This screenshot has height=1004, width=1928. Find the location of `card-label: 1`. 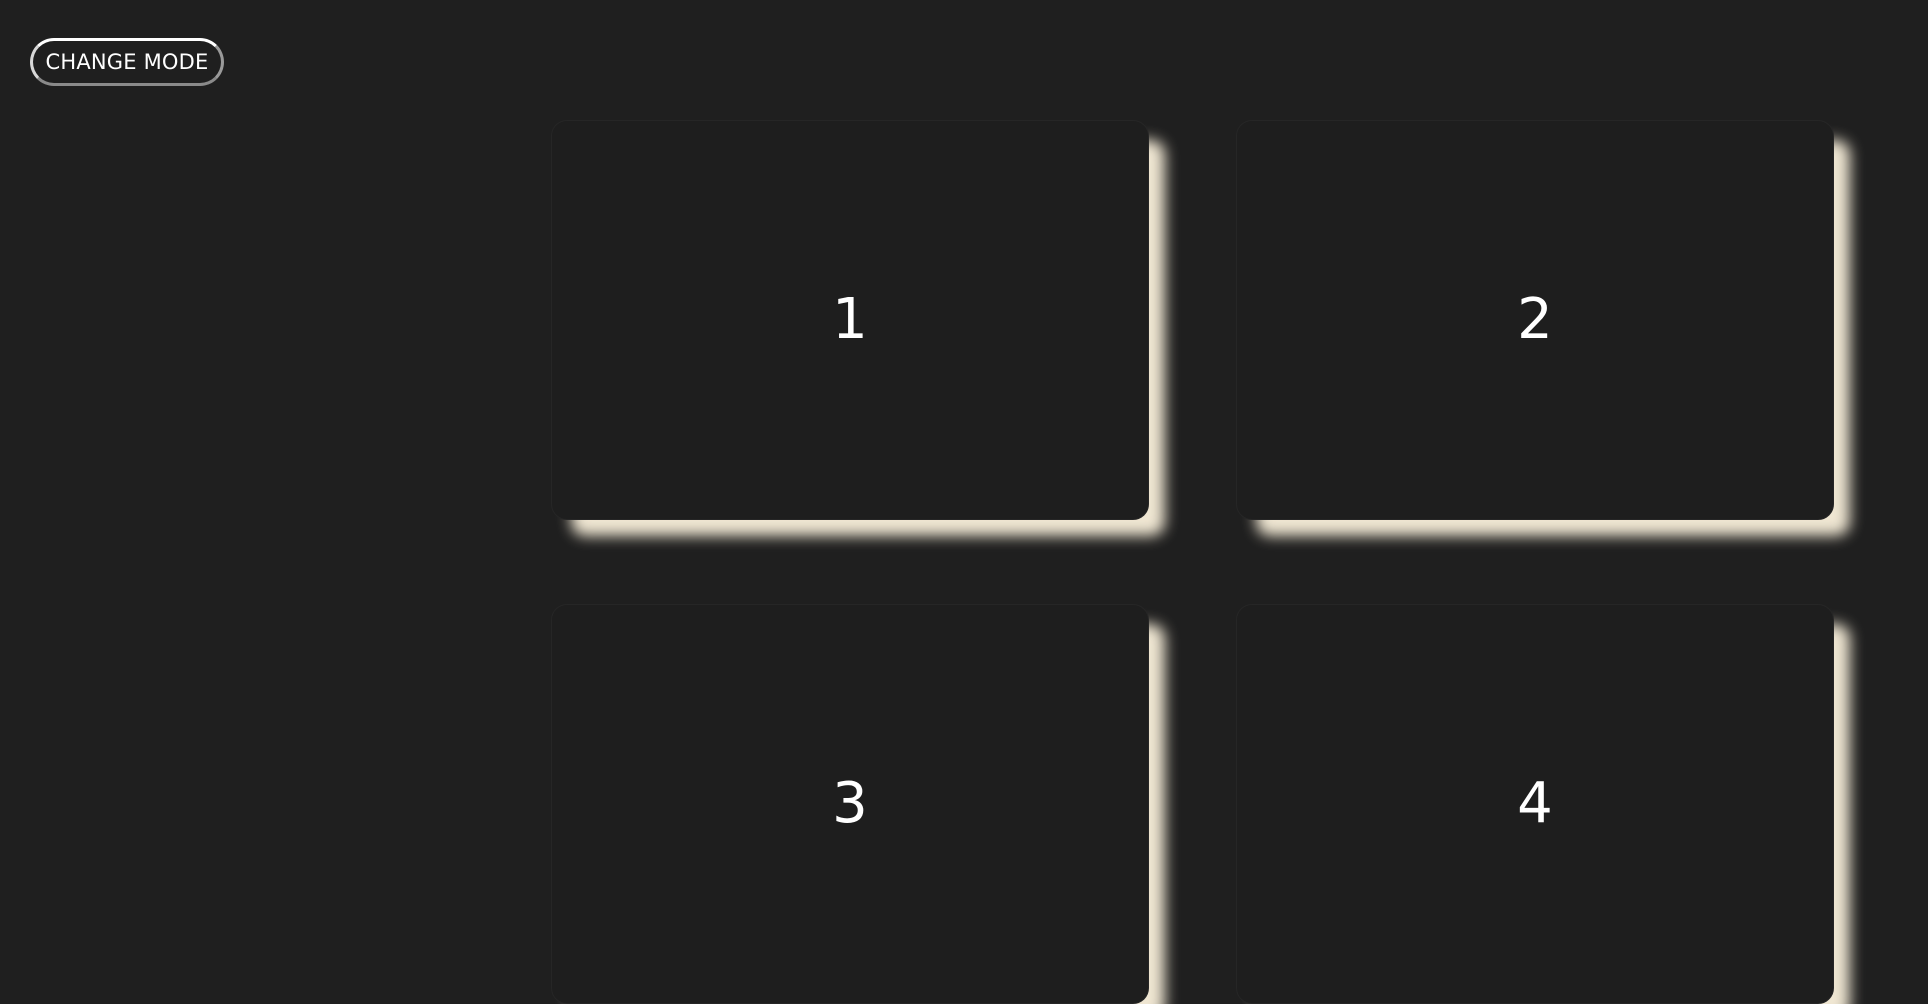

card-label: 1 is located at coordinates (850, 319).